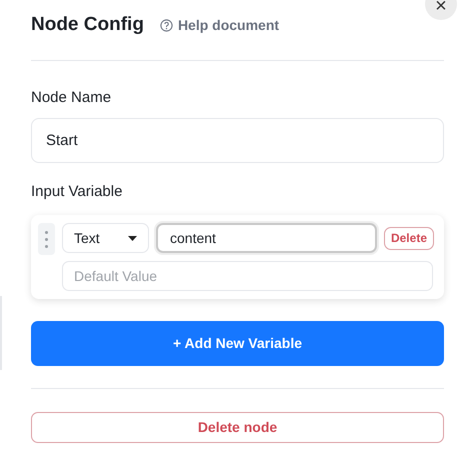 This screenshot has width=474, height=470. Describe the element at coordinates (441, 10) in the screenshot. I see `close-button: ×` at that location.